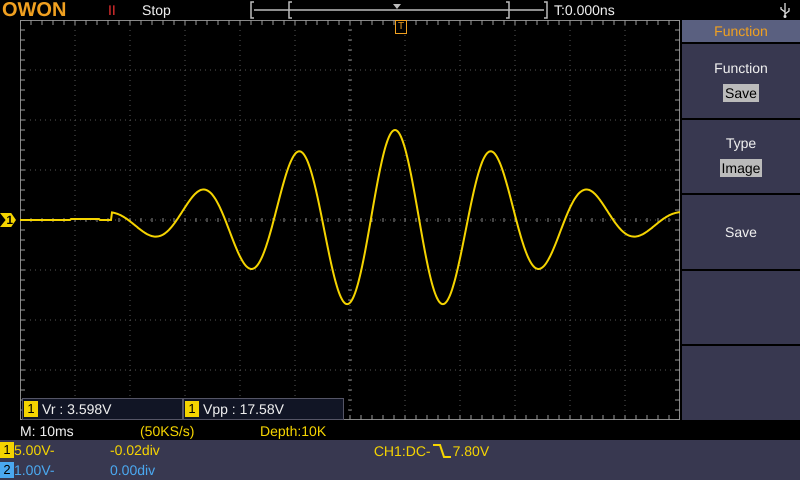  I want to click on sample-rate: (50KS/s), so click(168, 431).